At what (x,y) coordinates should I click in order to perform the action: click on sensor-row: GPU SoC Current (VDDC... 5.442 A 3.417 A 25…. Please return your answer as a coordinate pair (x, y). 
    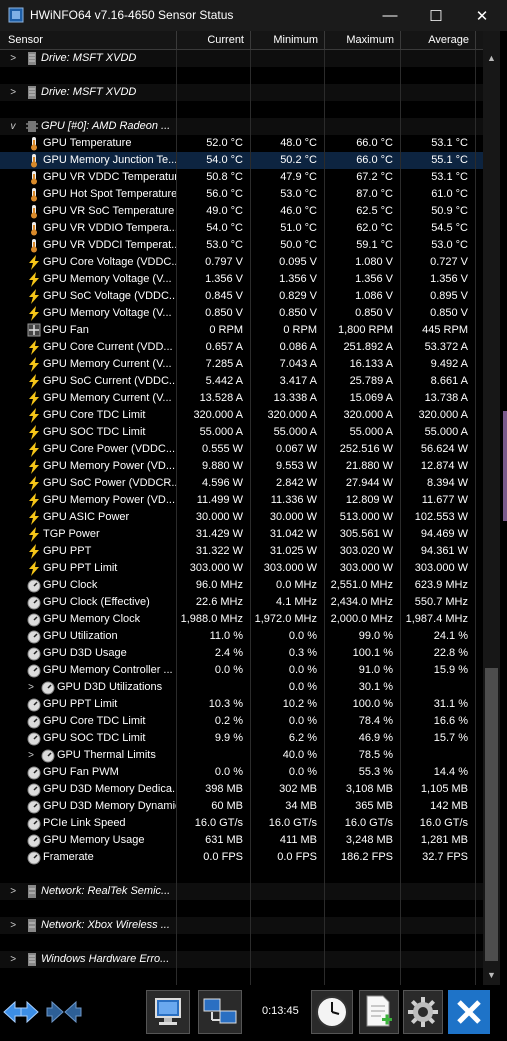
    Looking at the image, I should click on (241, 381).